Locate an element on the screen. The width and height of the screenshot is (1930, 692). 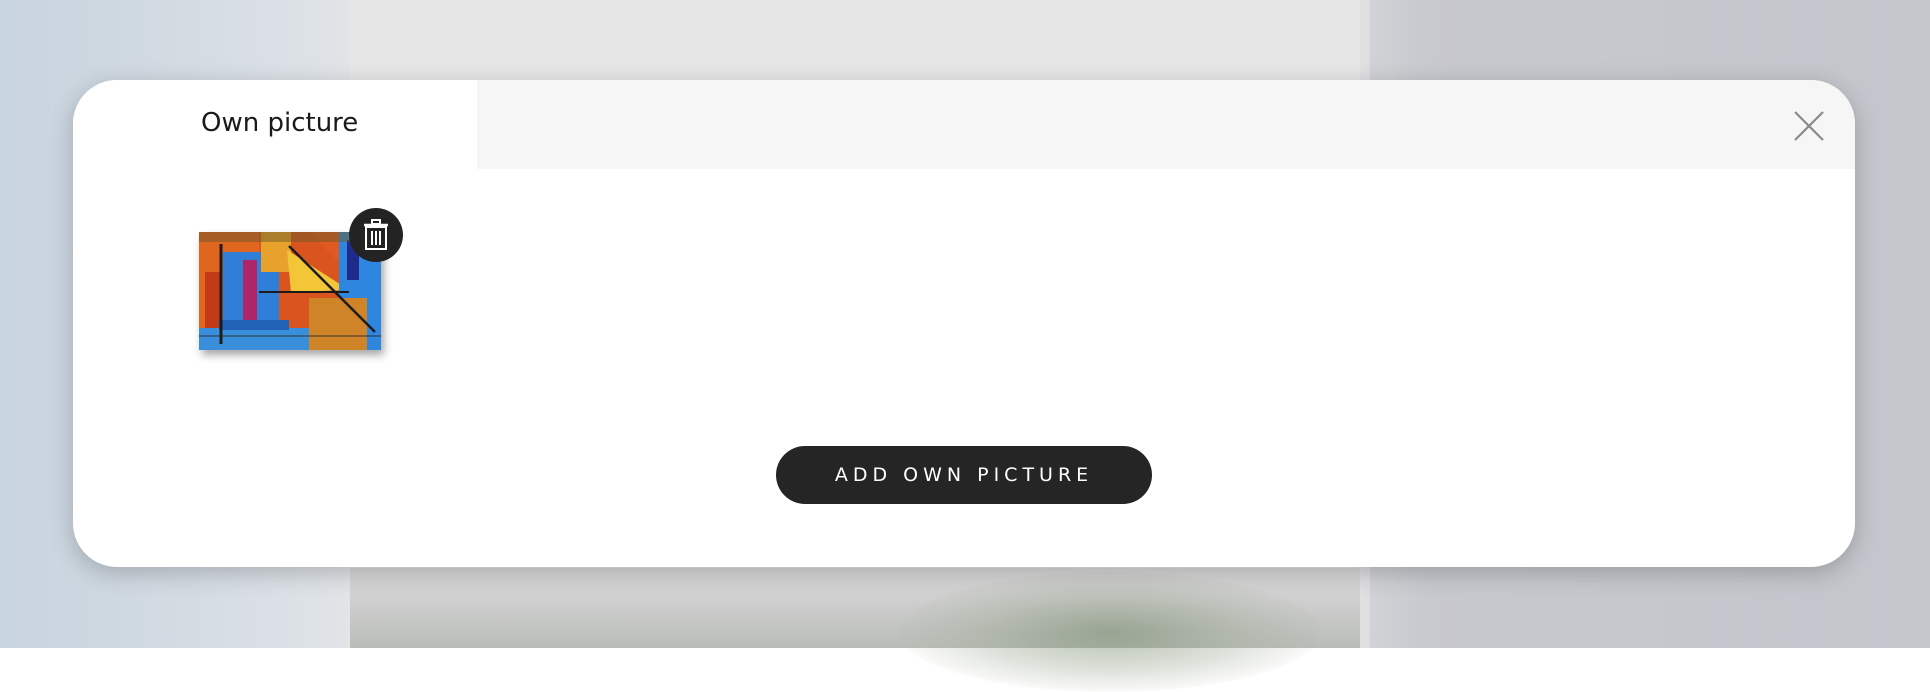
add-own-picture-button: ADD OWN PICTURE is located at coordinates (964, 475).